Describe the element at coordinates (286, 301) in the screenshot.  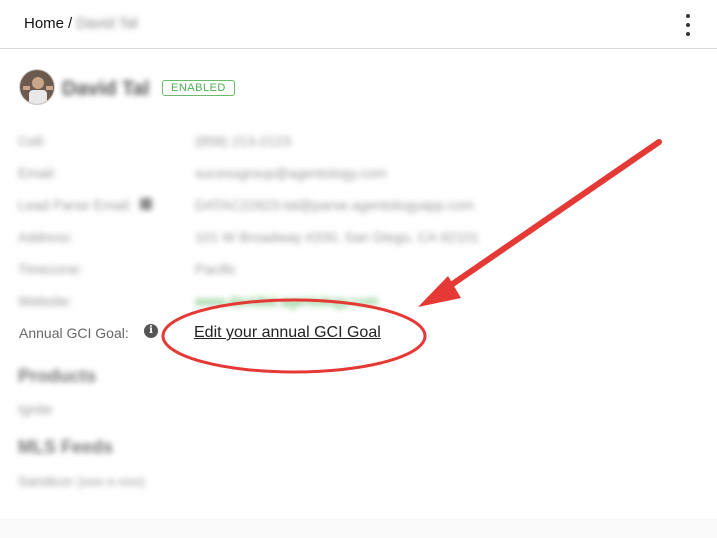
I see `website-value: www.davidtal.agentology.com` at that location.